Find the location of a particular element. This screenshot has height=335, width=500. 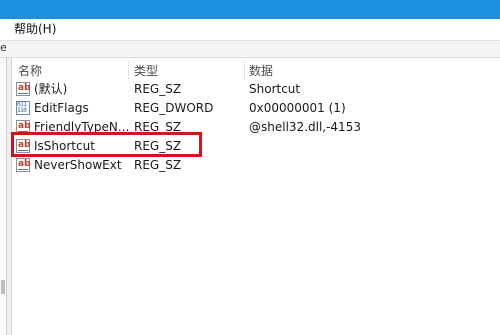

tree-pane is located at coordinates (3, 196).